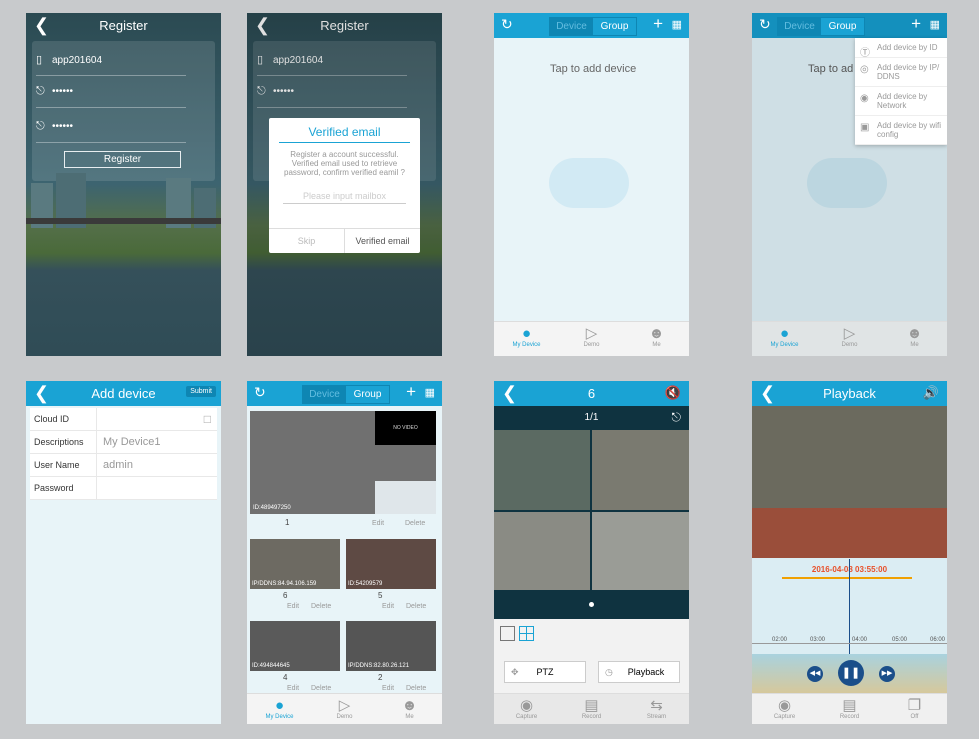  Describe the element at coordinates (851, 673) in the screenshot. I see `pause-icon: ❚❚` at that location.